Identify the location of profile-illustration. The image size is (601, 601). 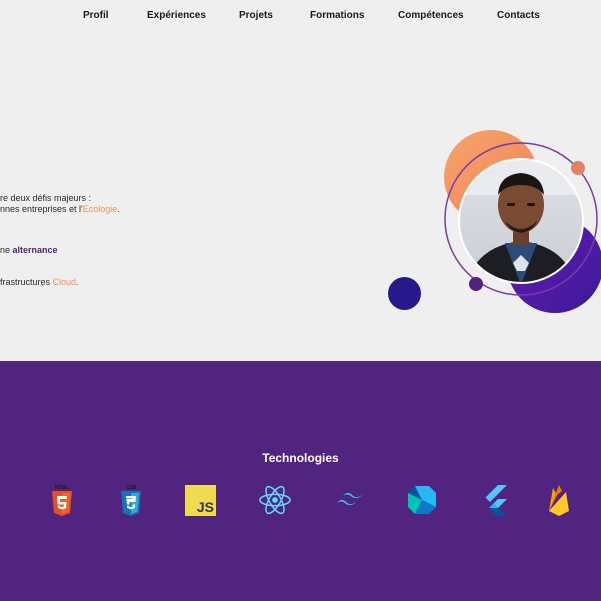
(522, 221).